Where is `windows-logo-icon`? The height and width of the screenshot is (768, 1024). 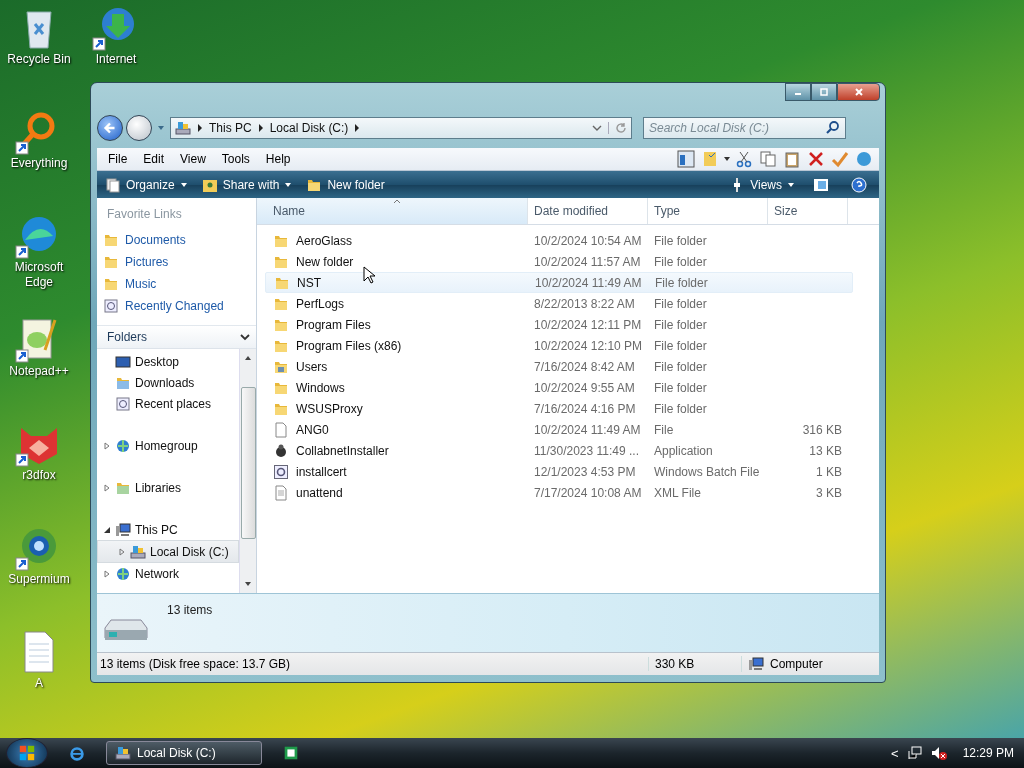
windows-logo-icon is located at coordinates (27, 753).